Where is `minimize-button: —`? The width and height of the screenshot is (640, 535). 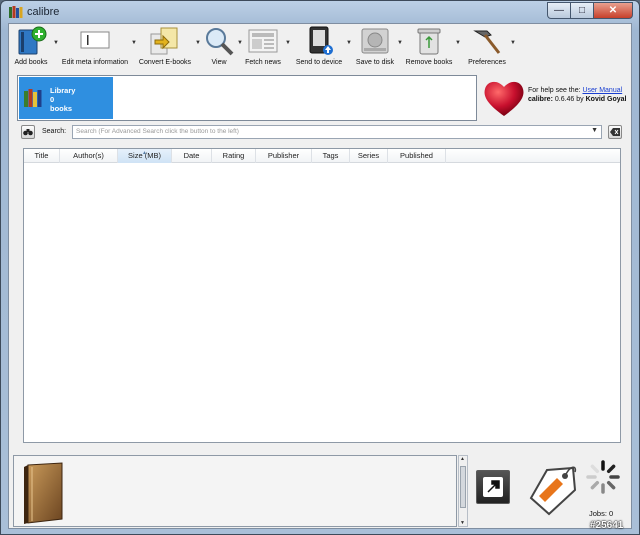 minimize-button: — is located at coordinates (559, 10).